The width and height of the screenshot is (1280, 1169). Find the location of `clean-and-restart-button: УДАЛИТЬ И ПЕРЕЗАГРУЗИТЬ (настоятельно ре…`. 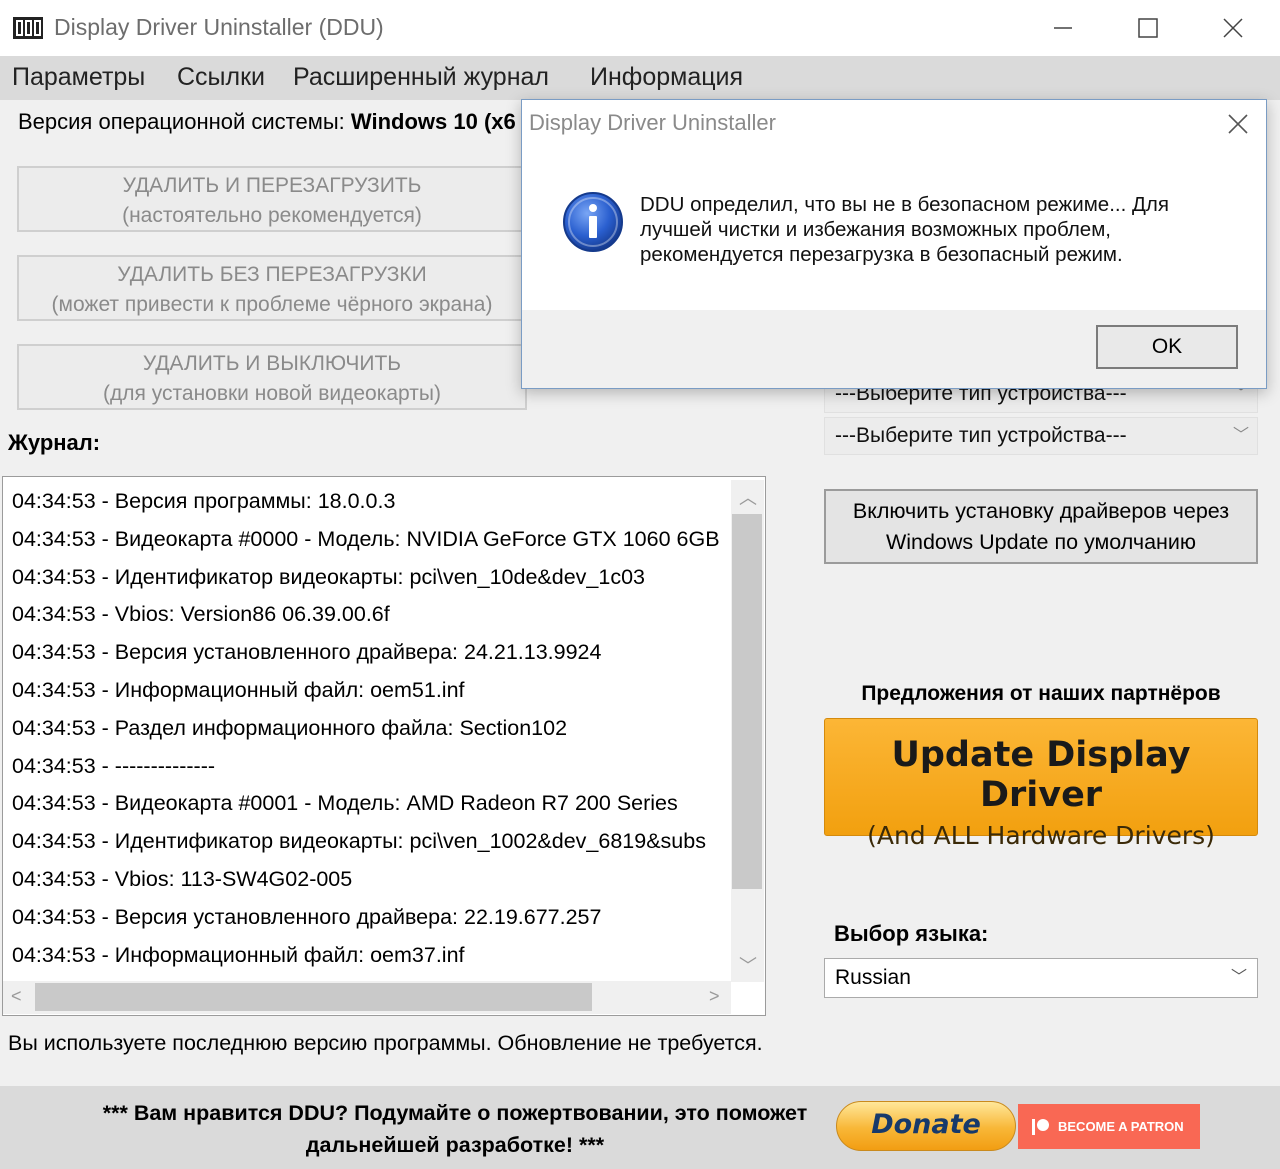

clean-and-restart-button: УДАЛИТЬ И ПЕРЕЗАГРУЗИТЬ (настоятельно ре… is located at coordinates (272, 199).